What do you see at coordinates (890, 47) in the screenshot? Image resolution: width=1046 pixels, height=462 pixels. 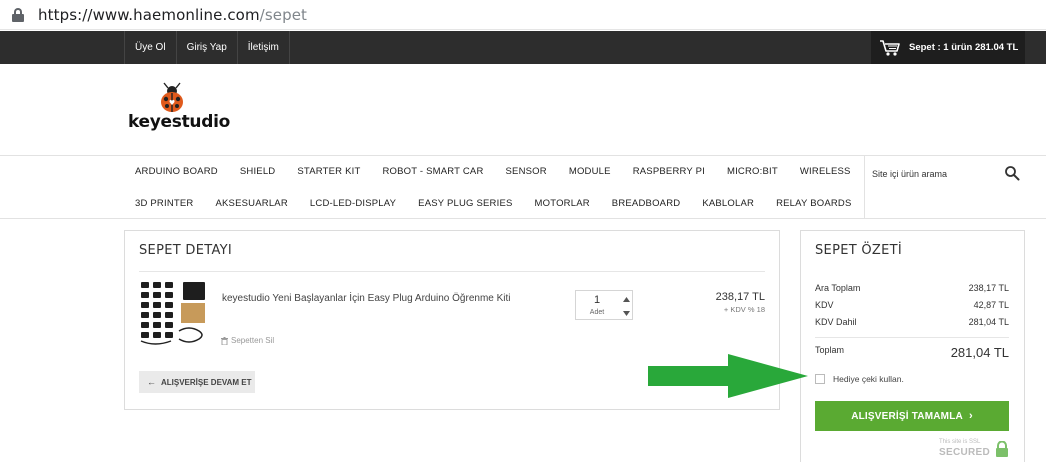 I see `shopping-cart-icon` at bounding box center [890, 47].